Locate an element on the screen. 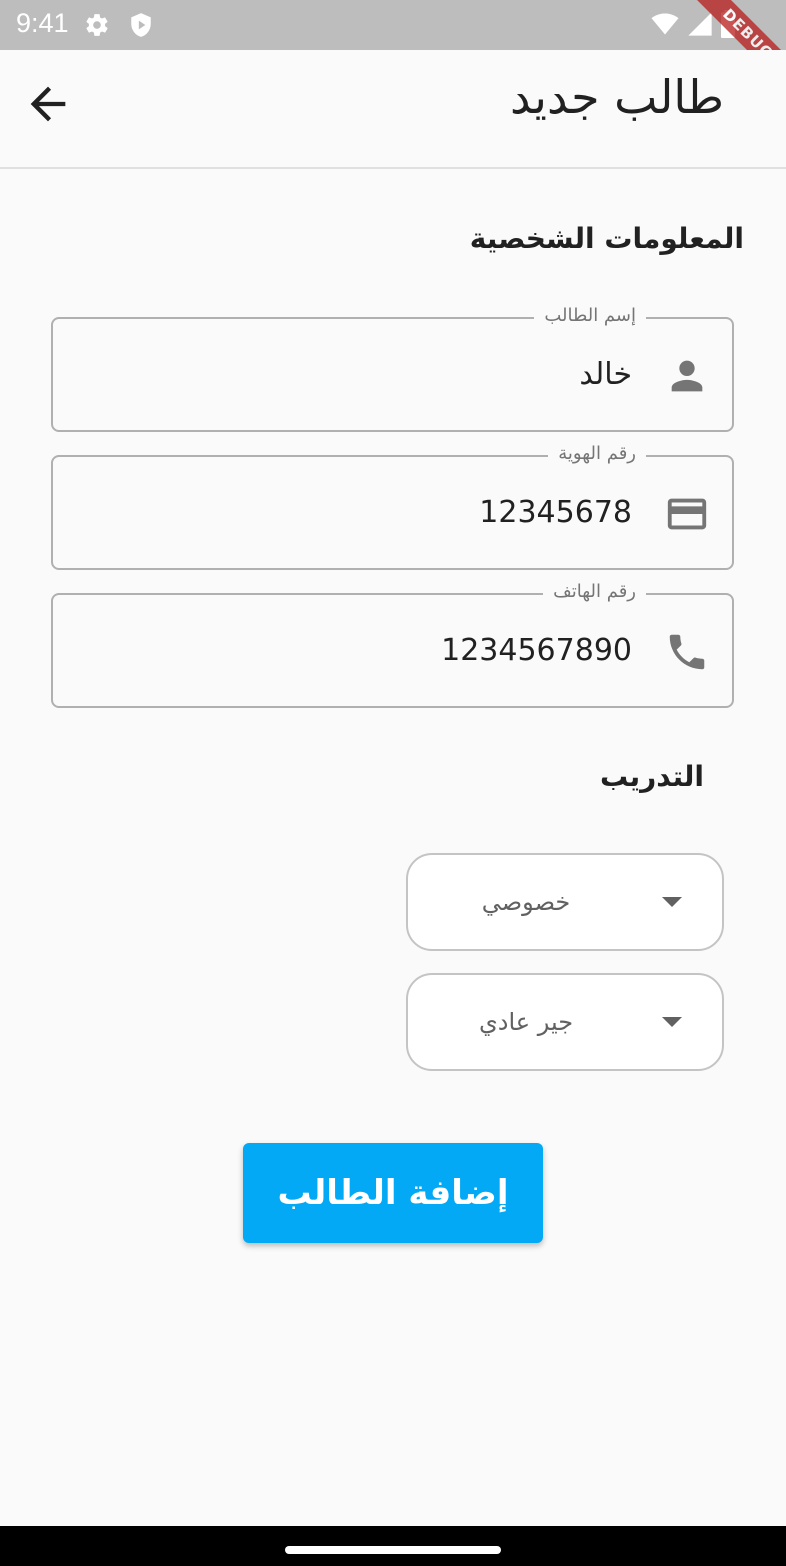  app-bar: طالب جديد is located at coordinates (393, 109).